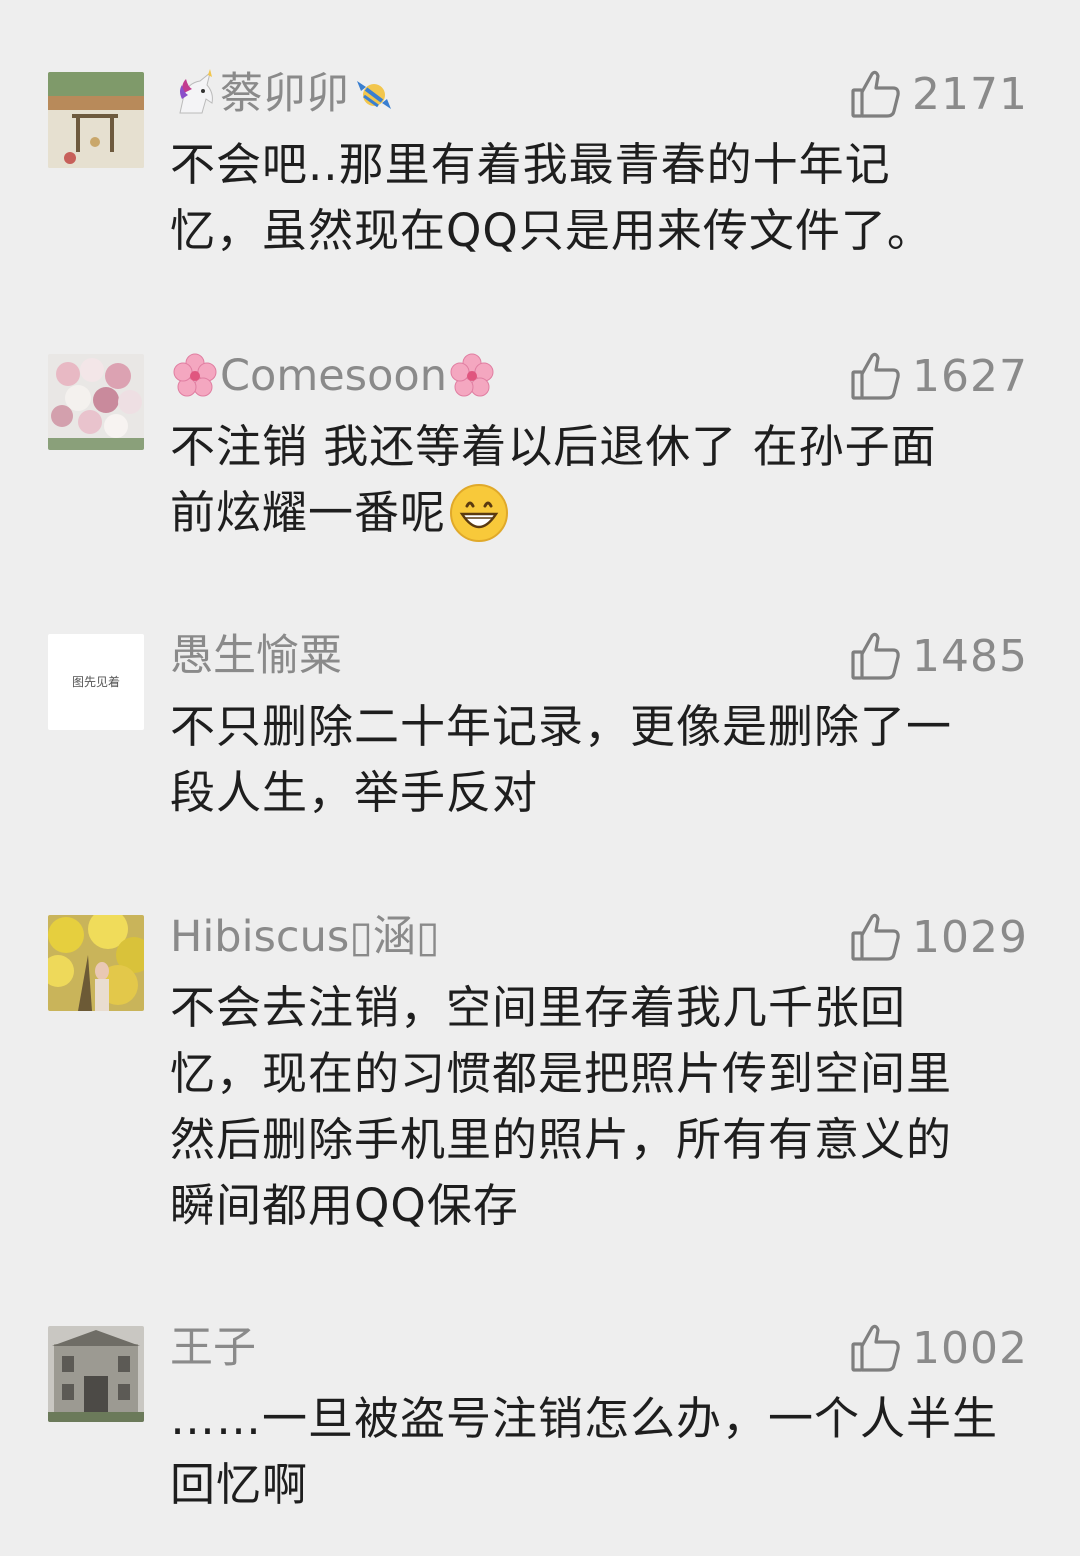 This screenshot has width=1080, height=1556. Describe the element at coordinates (561, 1139) in the screenshot. I see `comment-line: 然后删除手机里的照片，所有有意义的` at that location.